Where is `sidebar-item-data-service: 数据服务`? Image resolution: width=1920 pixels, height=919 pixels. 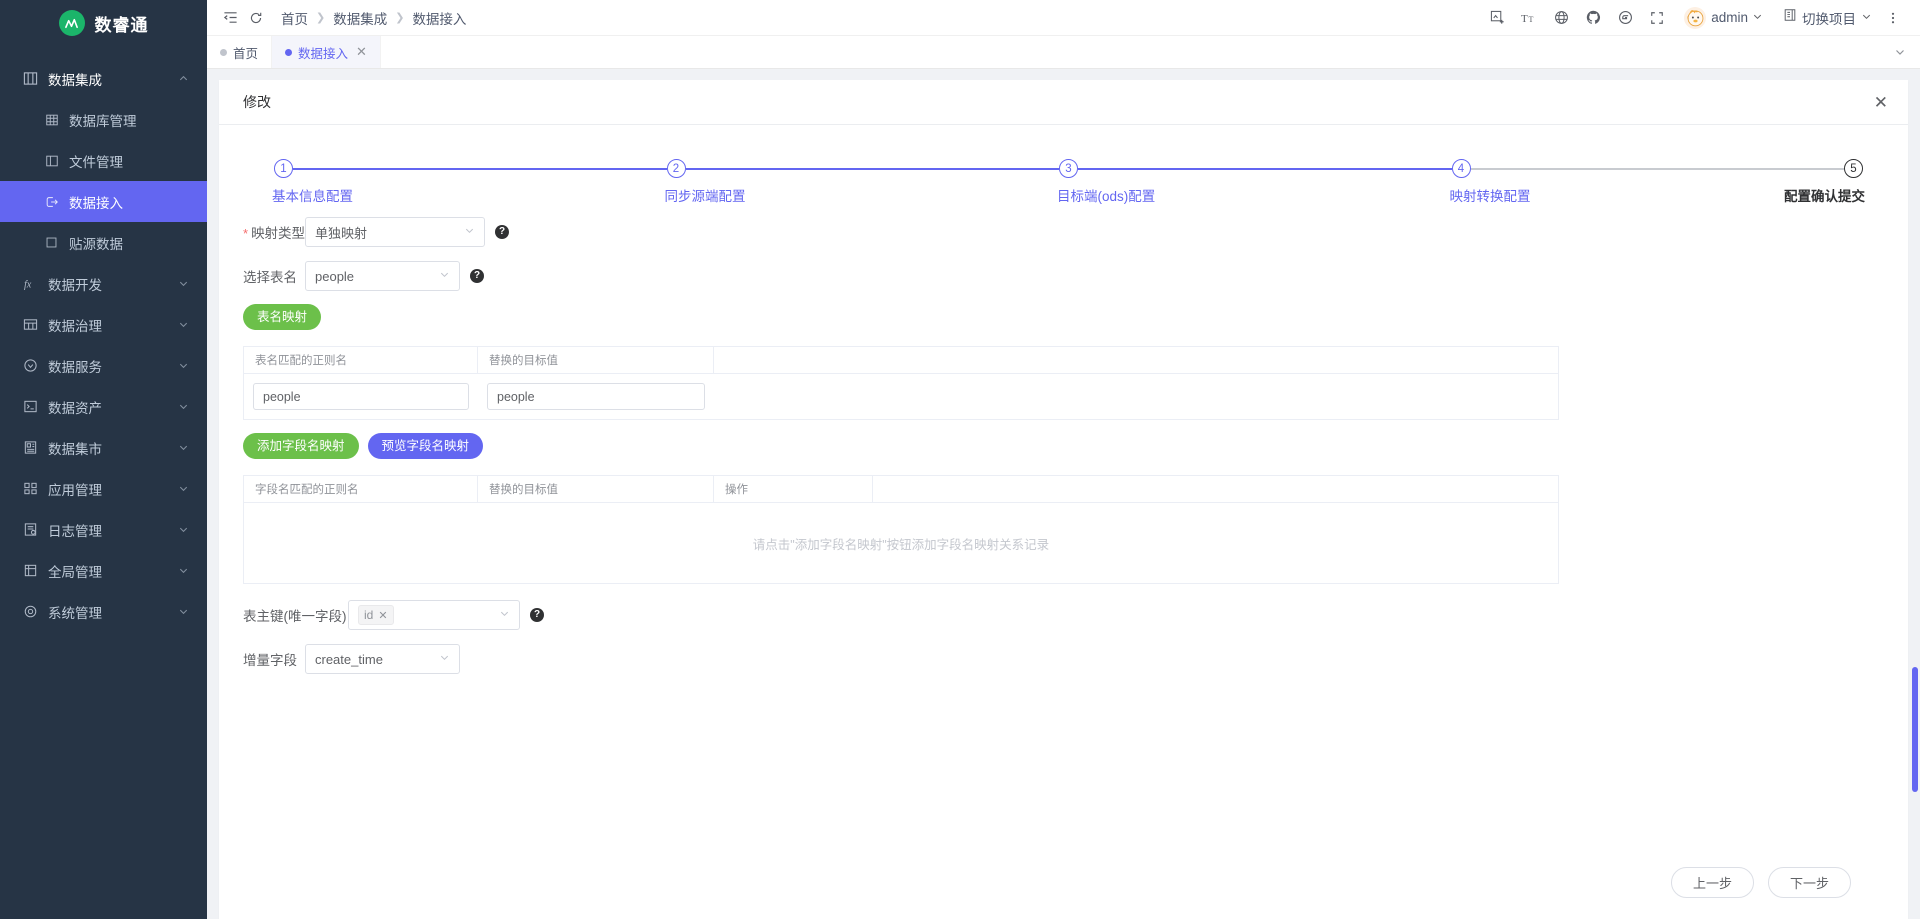 sidebar-item-data-service: 数据服务 is located at coordinates (103, 365).